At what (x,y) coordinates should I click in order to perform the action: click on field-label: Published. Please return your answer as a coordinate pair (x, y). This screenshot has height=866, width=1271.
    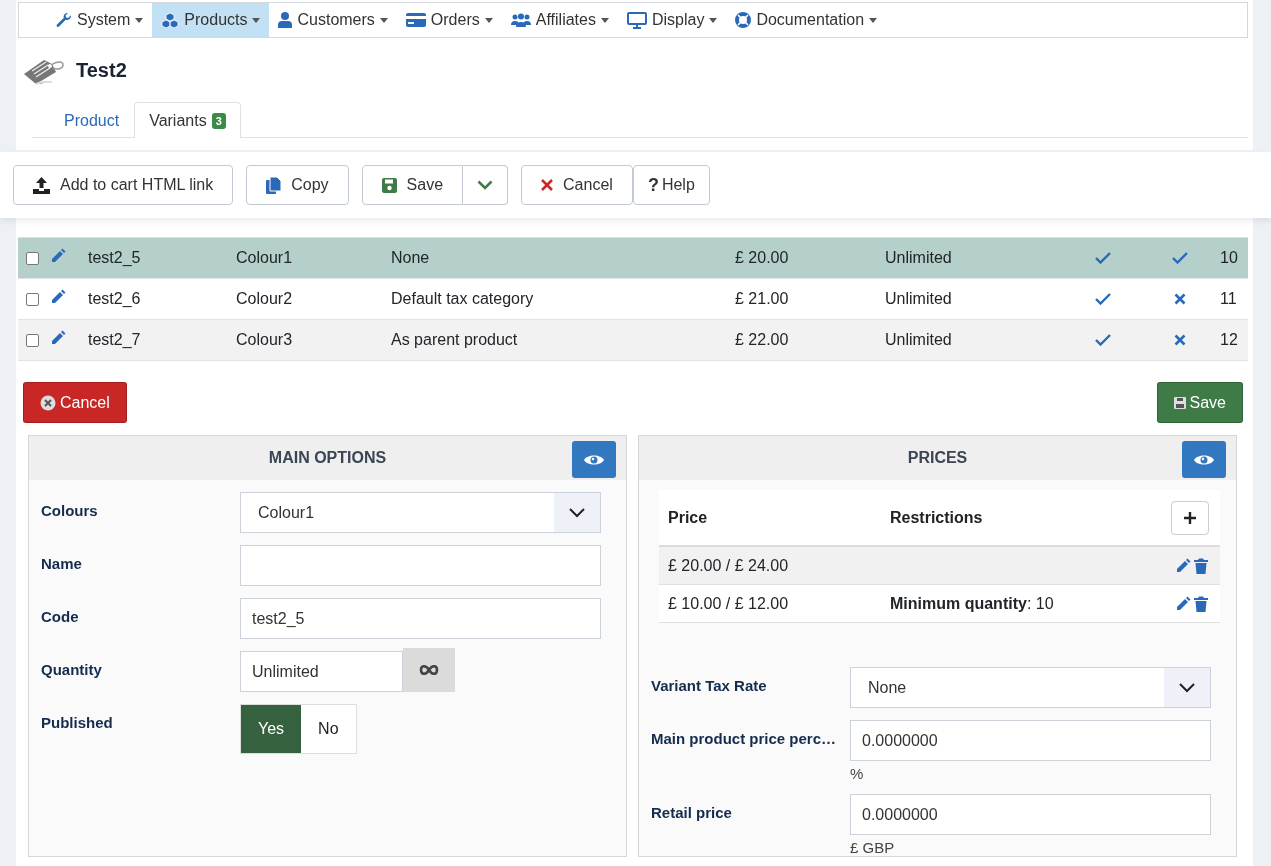
    Looking at the image, I should click on (77, 722).